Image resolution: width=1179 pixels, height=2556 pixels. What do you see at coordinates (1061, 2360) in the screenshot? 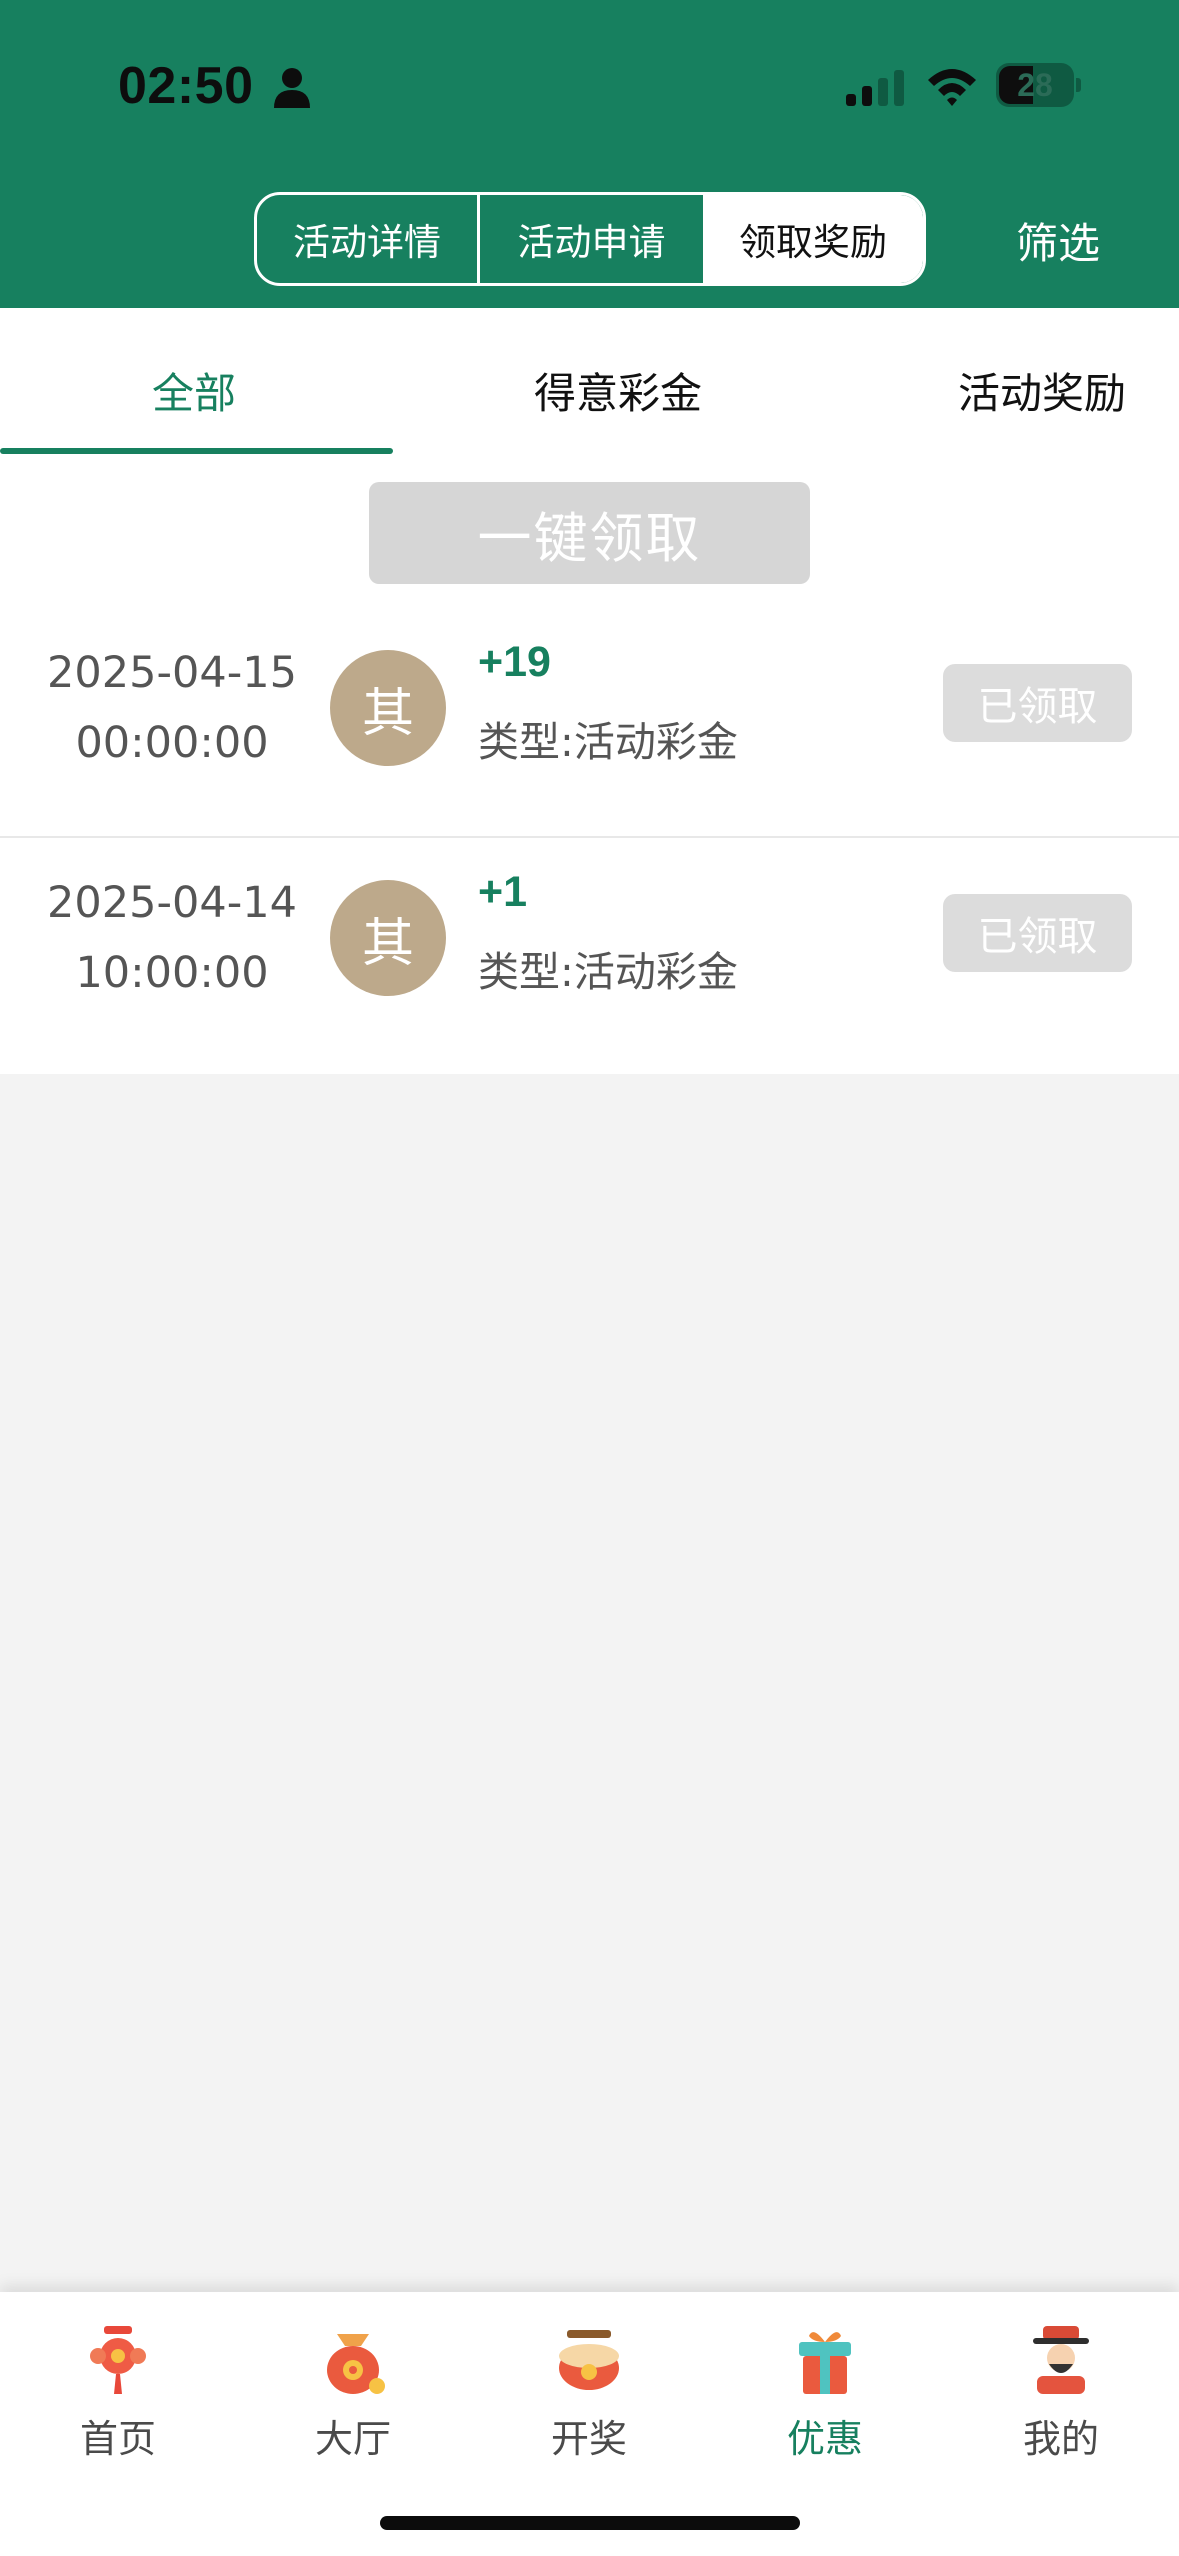
I see `fortune-god-icon` at bounding box center [1061, 2360].